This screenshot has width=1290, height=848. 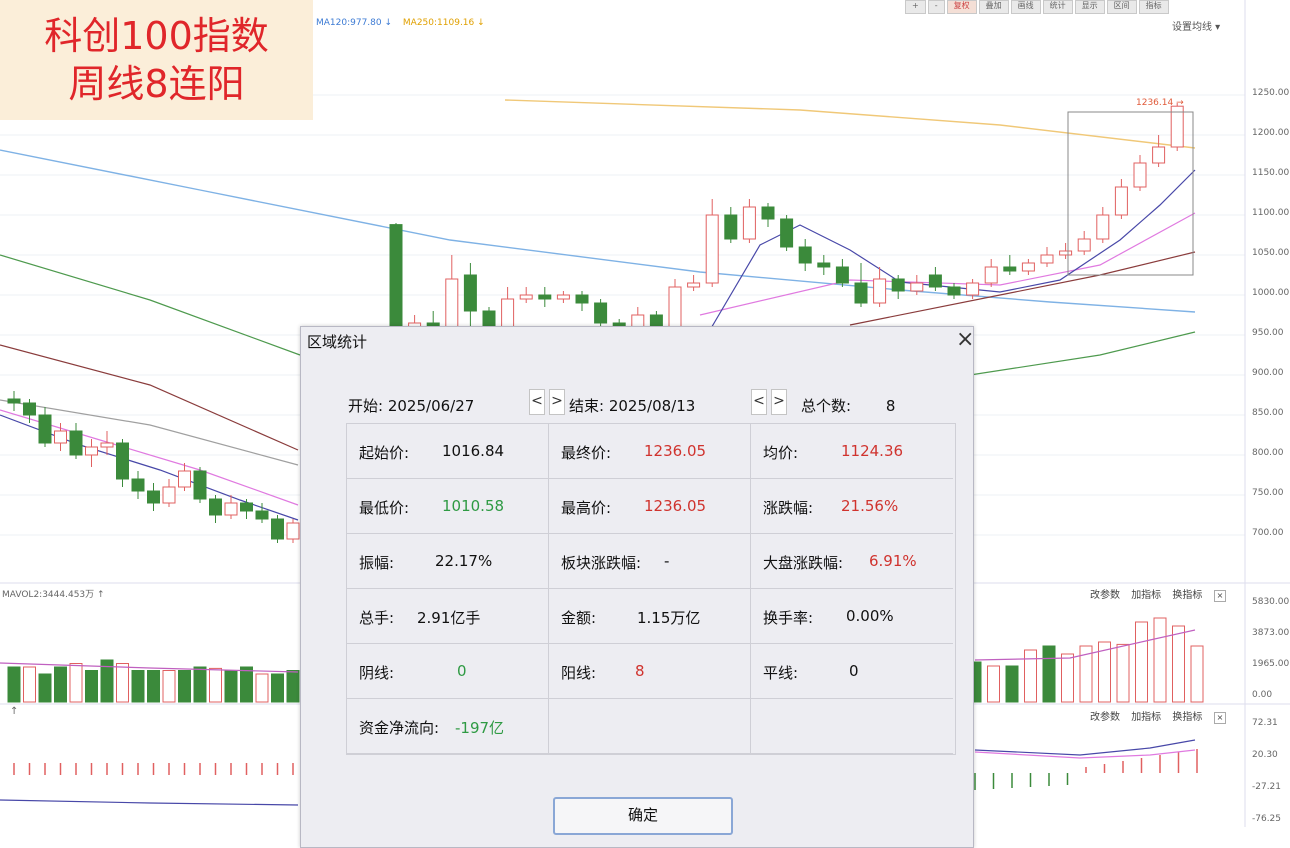 I want to click on start-prev-button: <, so click(x=537, y=402).